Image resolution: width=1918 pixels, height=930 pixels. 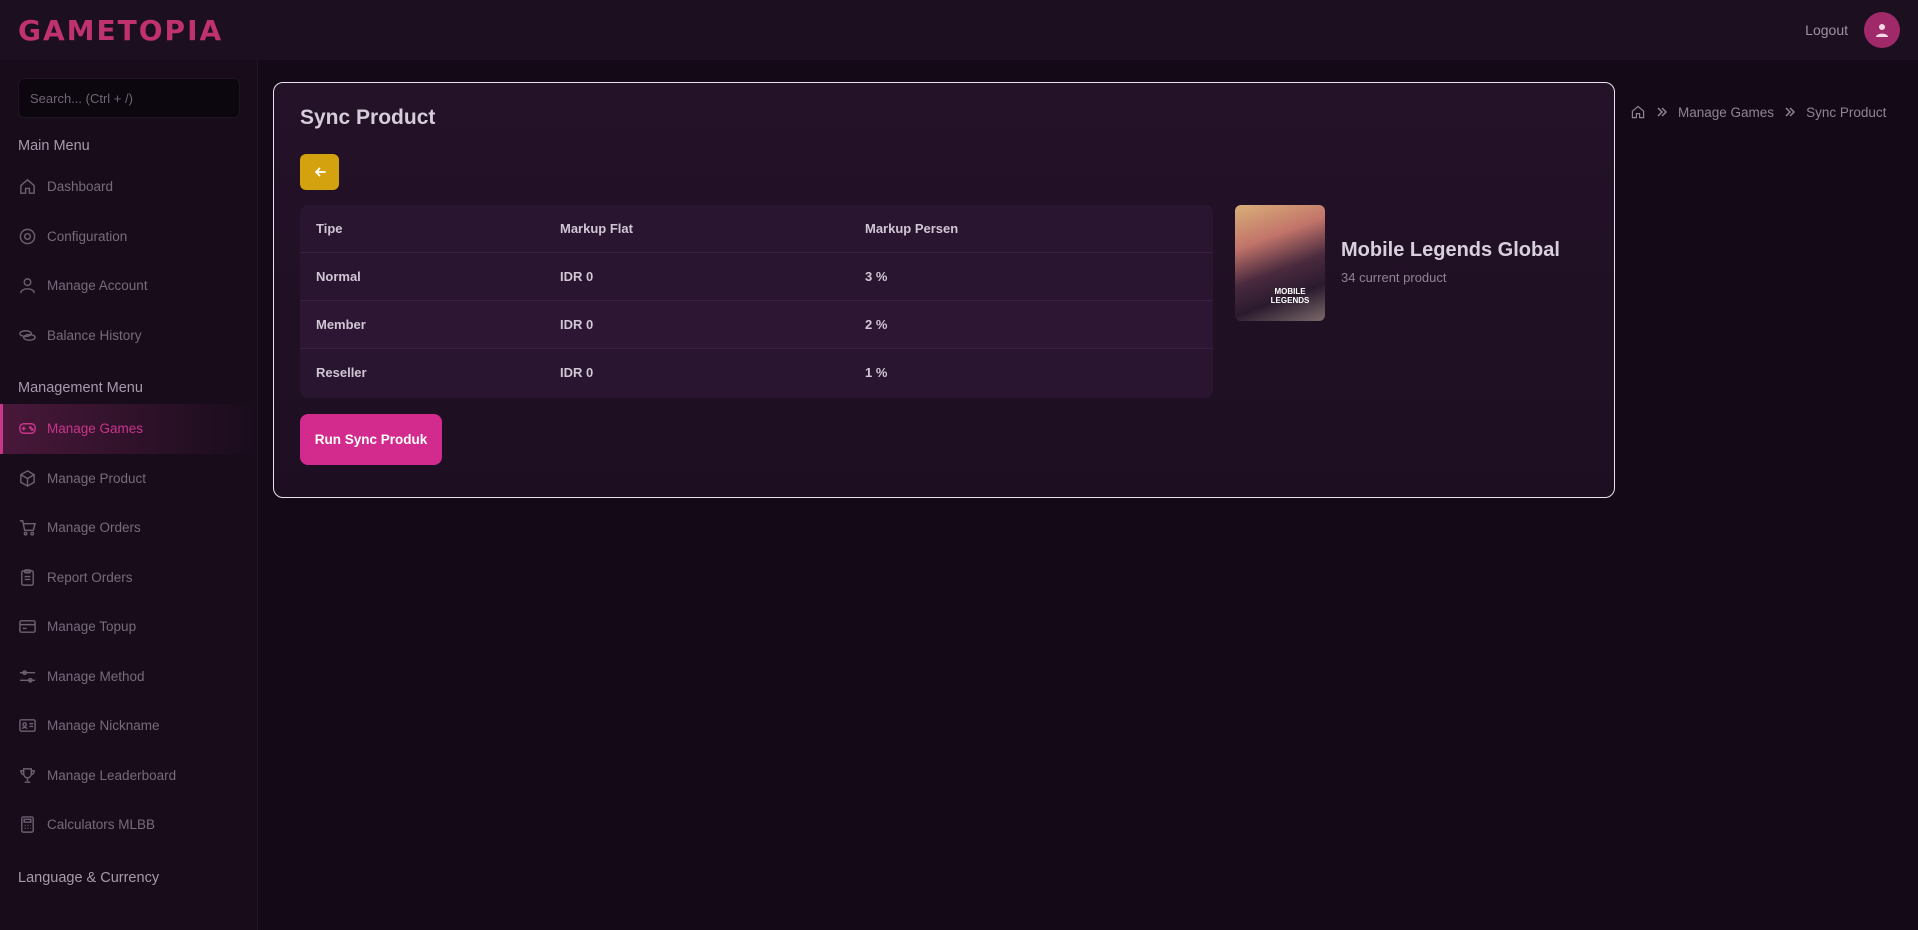 What do you see at coordinates (28, 528) in the screenshot?
I see `cart-icon` at bounding box center [28, 528].